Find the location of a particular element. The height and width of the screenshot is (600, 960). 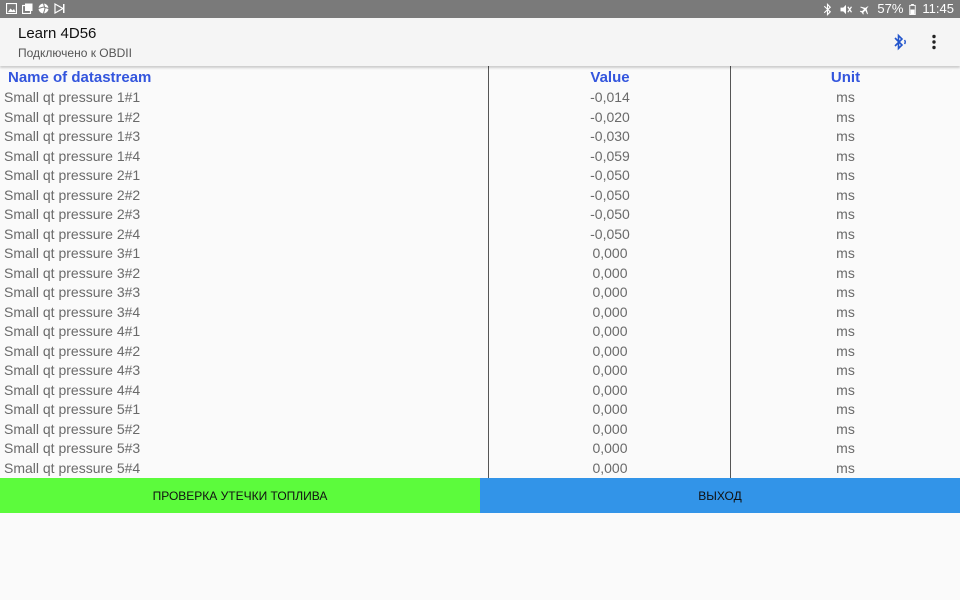

table-row: Small qt pressure 4#4 0,000 ms is located at coordinates (480, 391).